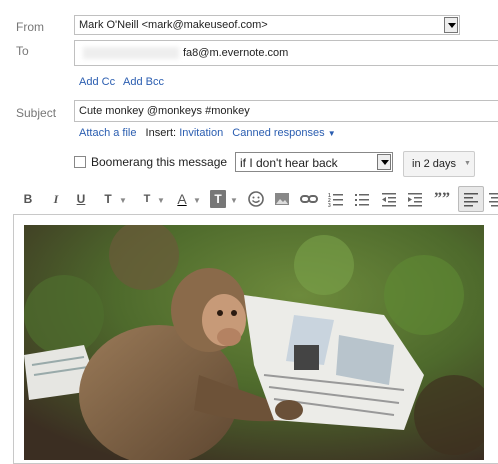 This screenshot has width=498, height=464. I want to click on quote-icon: ””, so click(442, 199).